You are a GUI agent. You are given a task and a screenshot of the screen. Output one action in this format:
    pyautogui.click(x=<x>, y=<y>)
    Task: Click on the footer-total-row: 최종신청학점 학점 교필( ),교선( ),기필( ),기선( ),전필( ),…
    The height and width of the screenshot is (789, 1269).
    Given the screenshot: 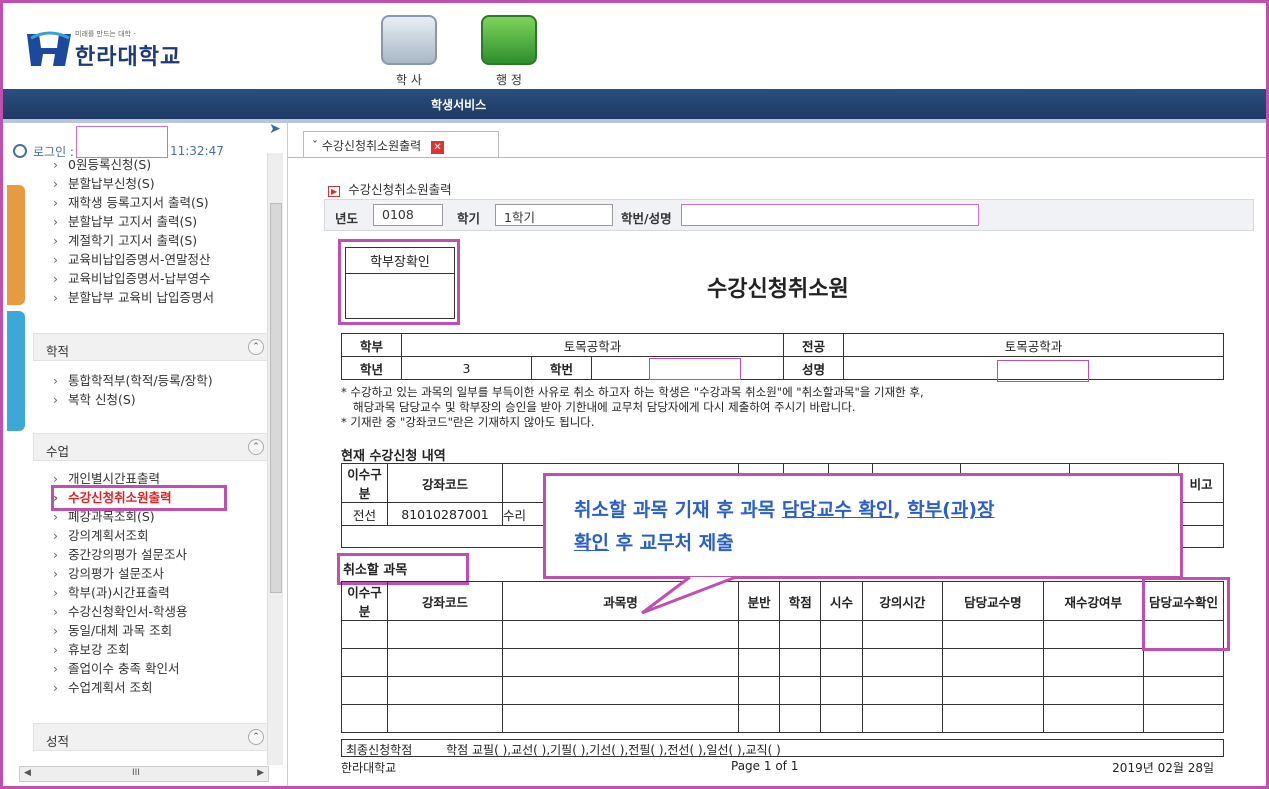 What is the action you would take?
    pyautogui.click(x=782, y=748)
    